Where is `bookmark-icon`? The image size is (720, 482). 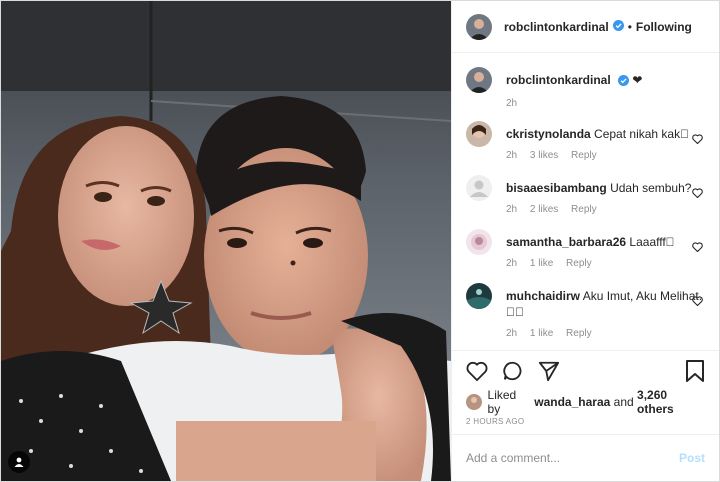
bookmark-icon is located at coordinates (695, 371).